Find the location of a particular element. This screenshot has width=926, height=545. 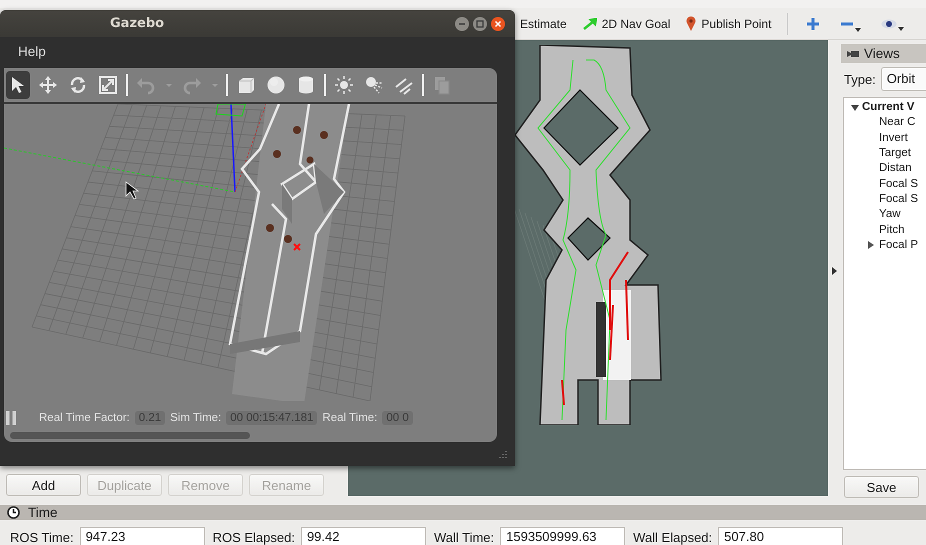

tree-item: Focal P is located at coordinates (898, 245).